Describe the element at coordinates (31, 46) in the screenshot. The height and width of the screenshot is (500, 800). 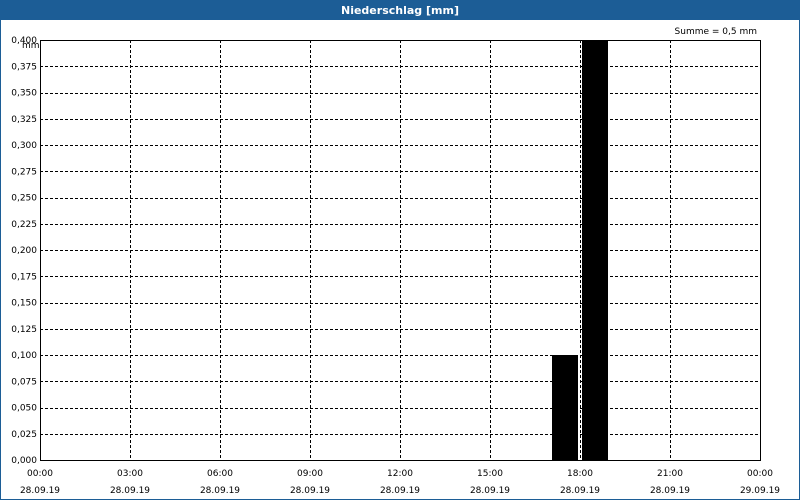
I see `y-axis-unit-label: mm` at that location.